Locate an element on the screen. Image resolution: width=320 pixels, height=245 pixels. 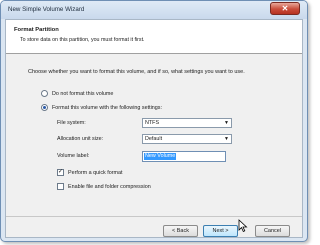
footer-divider is located at coordinates (154, 216).